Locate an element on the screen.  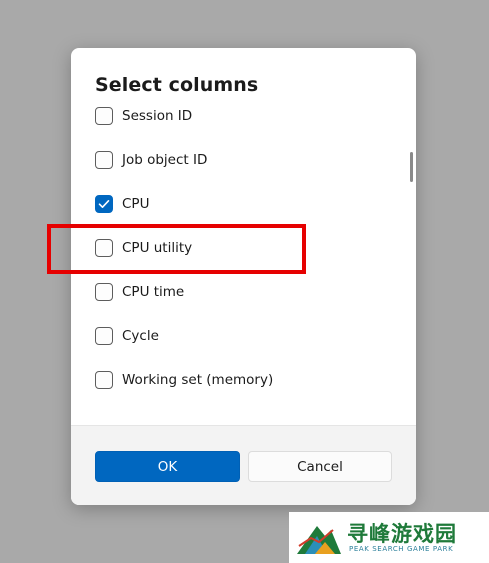
checkbox-checked is located at coordinates (104, 204).